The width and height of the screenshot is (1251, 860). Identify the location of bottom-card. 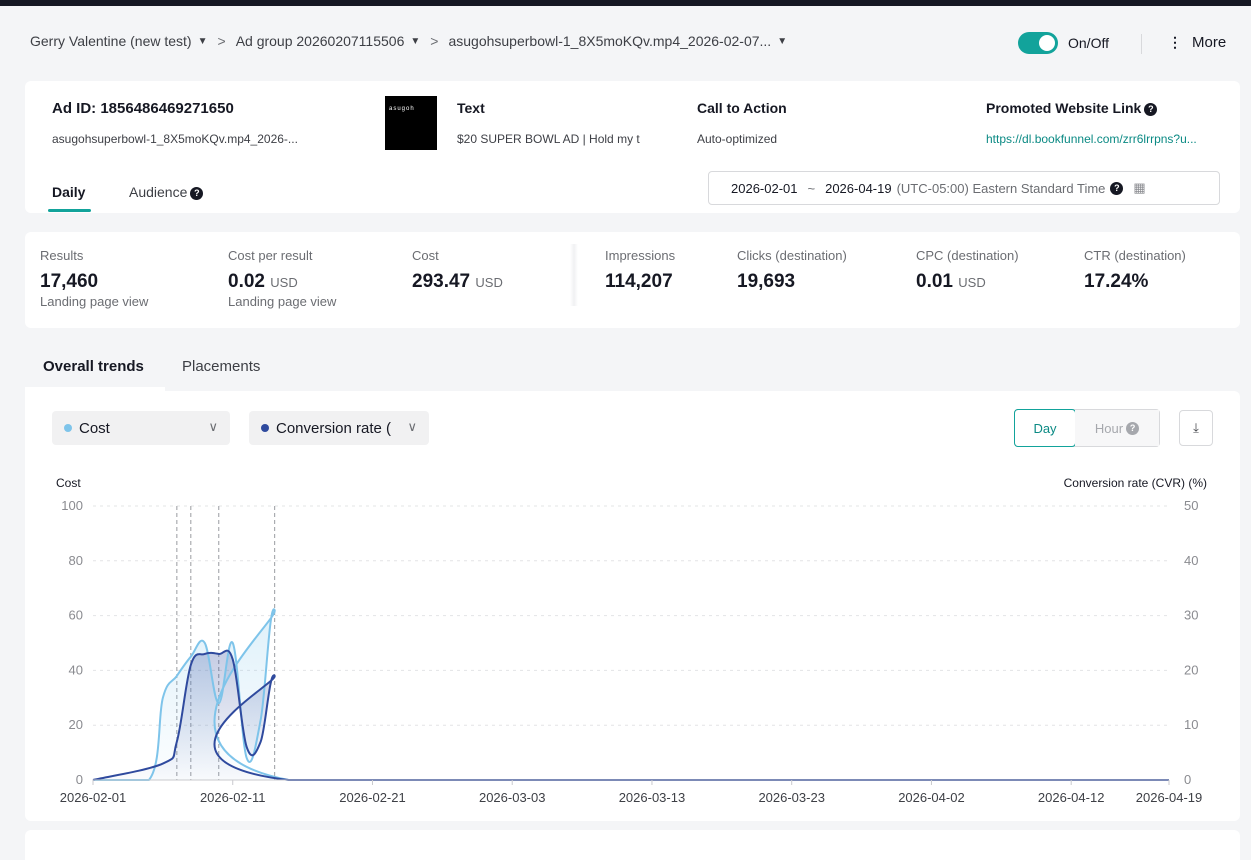
(632, 845).